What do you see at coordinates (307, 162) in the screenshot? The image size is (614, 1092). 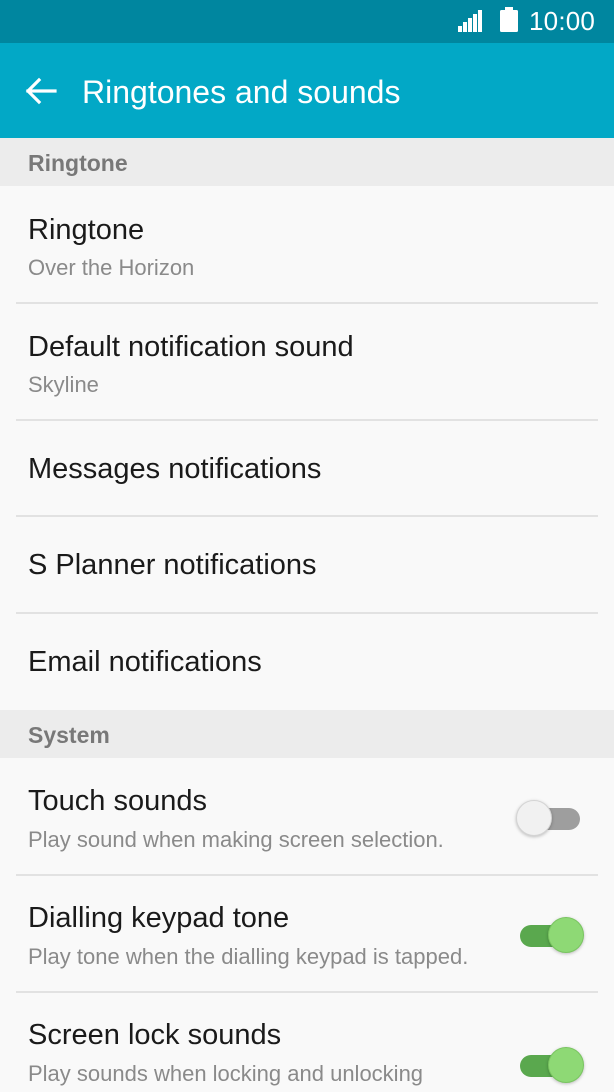 I see `section-header-ringtone: Ringtone` at bounding box center [307, 162].